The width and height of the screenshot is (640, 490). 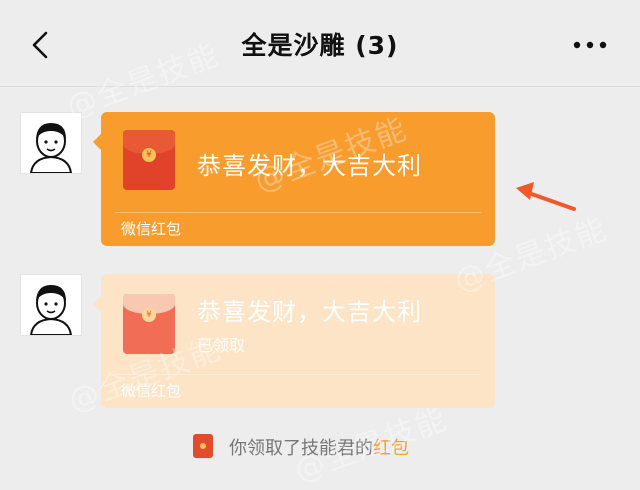 I want to click on chat-title: 全是沙雕 (3), so click(x=320, y=45).